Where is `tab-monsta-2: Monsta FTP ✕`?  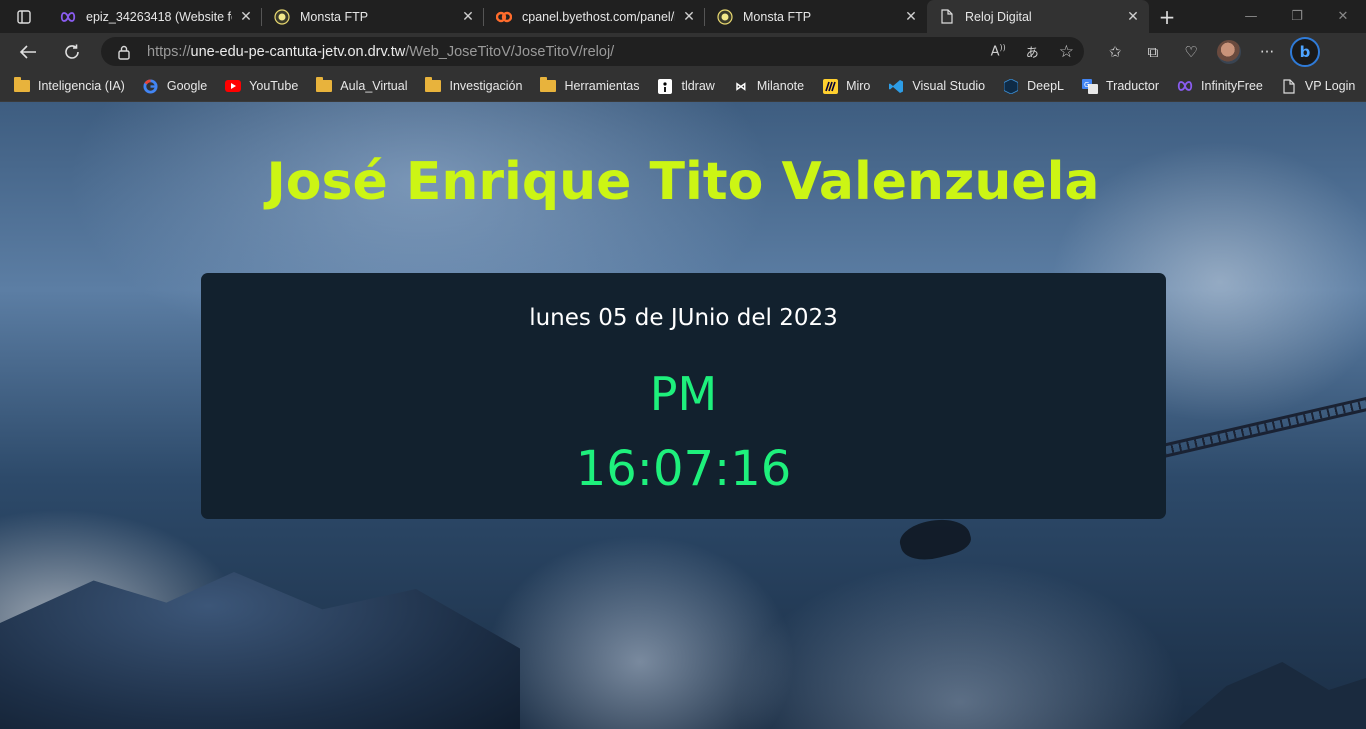
tab-monsta-2: Monsta FTP ✕ is located at coordinates (816, 16).